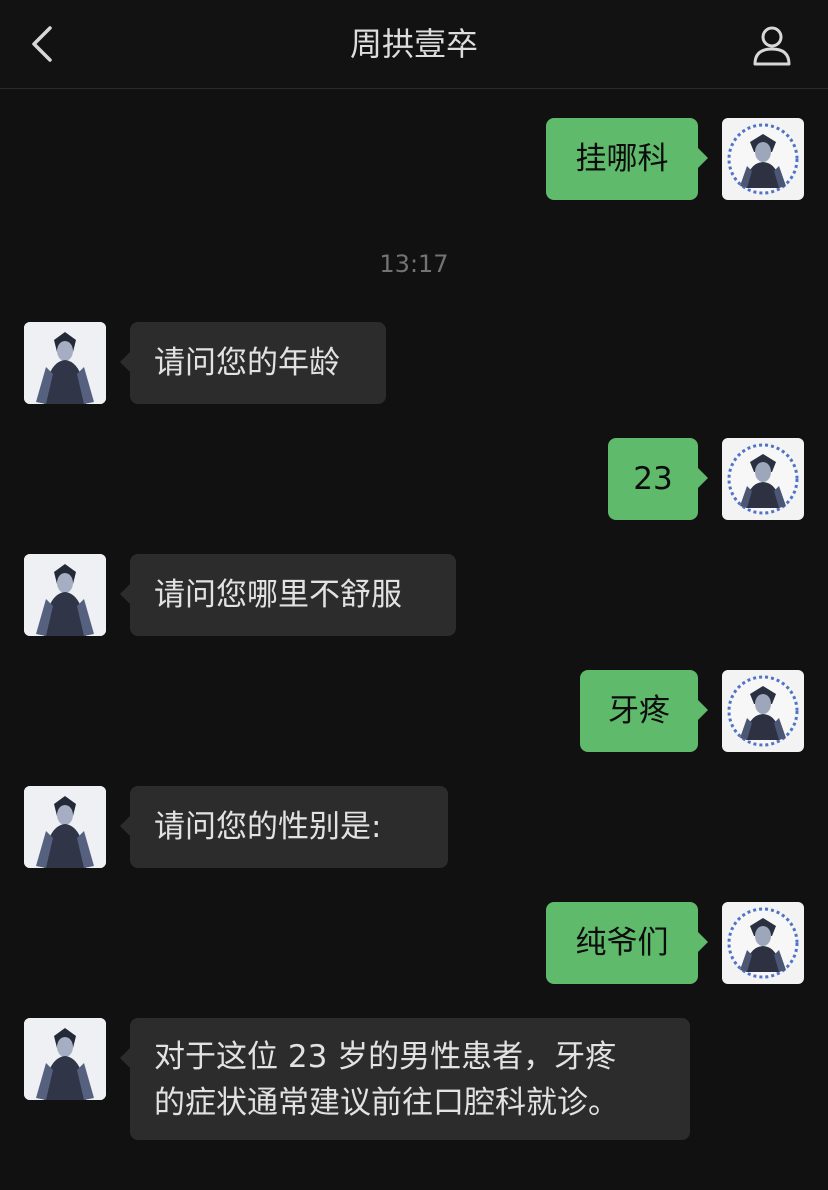  I want to click on profile-button, so click(772, 46).